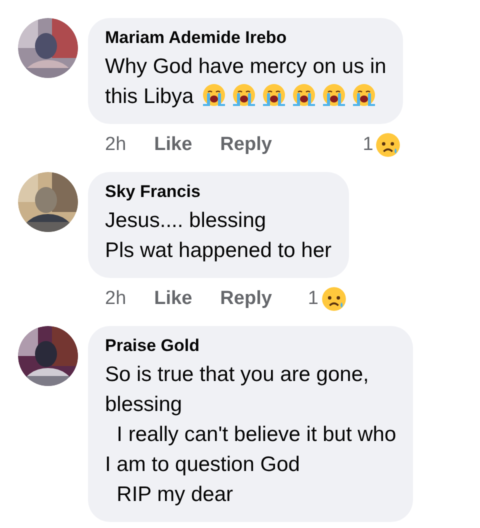  I want to click on comment-text: blessing, so click(143, 404).